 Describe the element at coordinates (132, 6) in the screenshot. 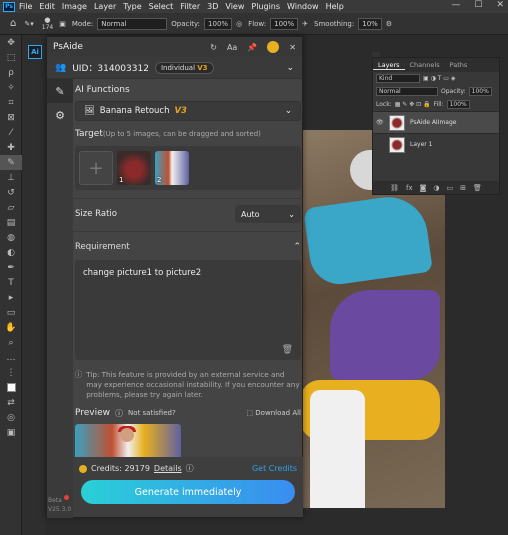

I see `menu-type: Type` at that location.